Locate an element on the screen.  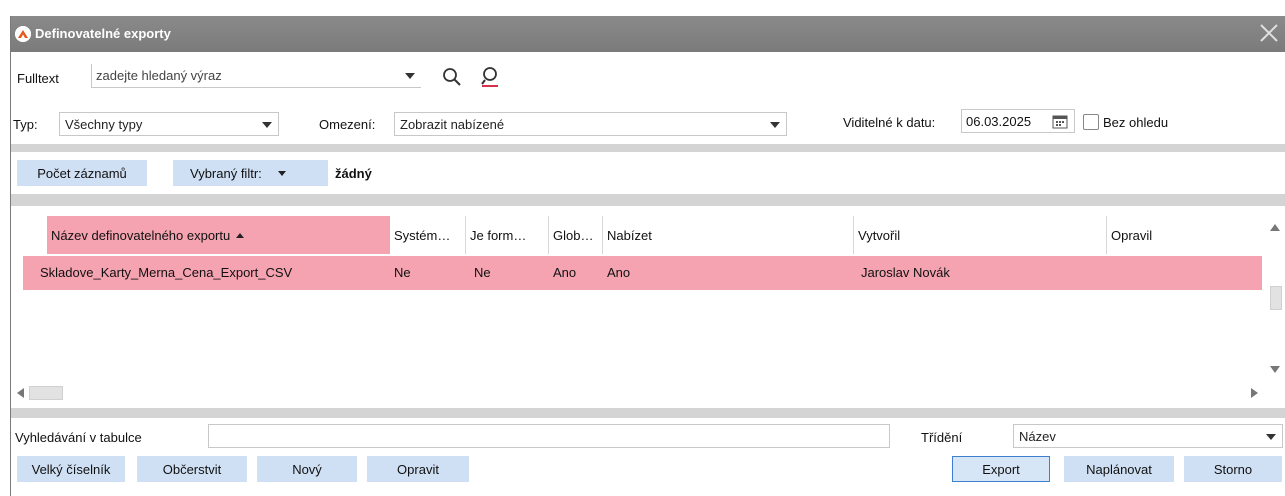
cell-nazev: Skladove_Karty_Merna_Cena_Export_CSV is located at coordinates (166, 272).